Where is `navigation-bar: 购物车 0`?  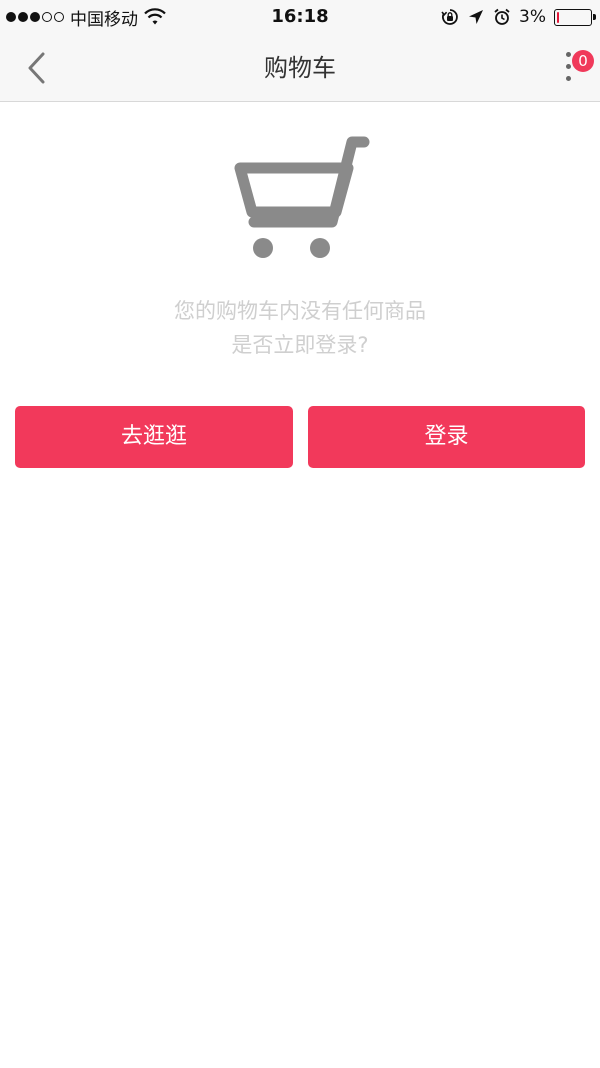
navigation-bar: 购物车 0 is located at coordinates (300, 68).